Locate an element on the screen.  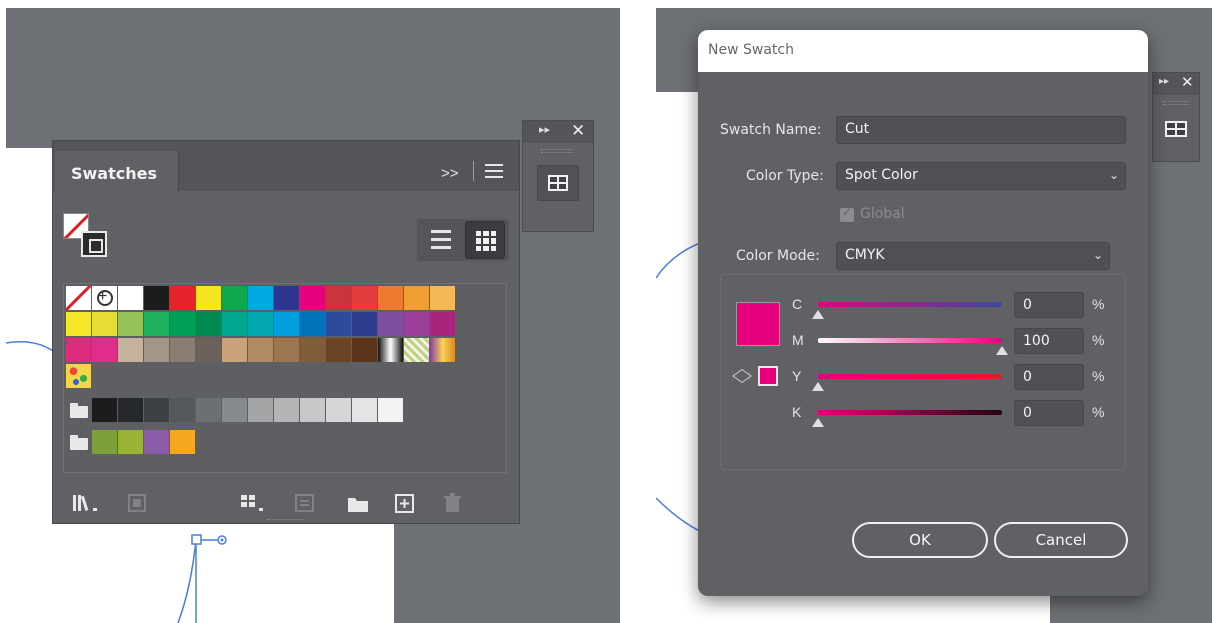
ok-button: OK is located at coordinates (920, 540).